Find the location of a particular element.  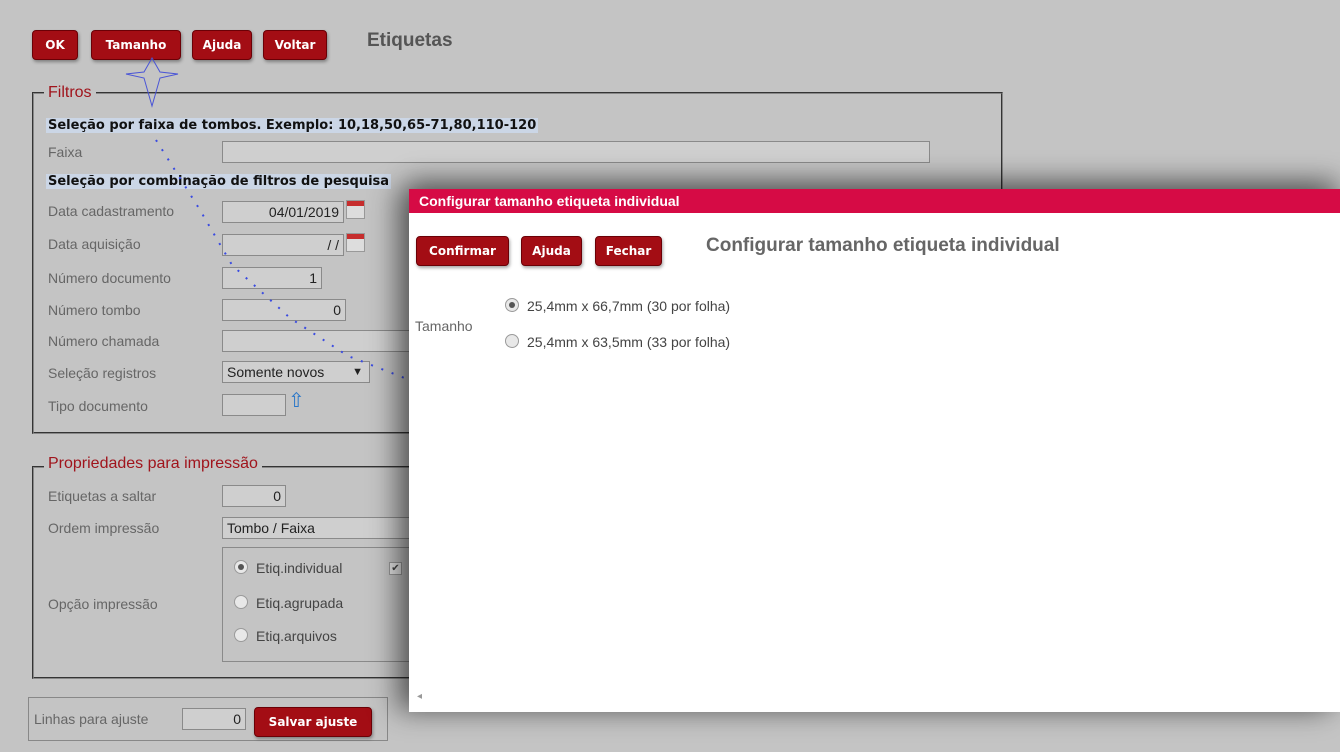

numero-chamada-input is located at coordinates (322, 341).